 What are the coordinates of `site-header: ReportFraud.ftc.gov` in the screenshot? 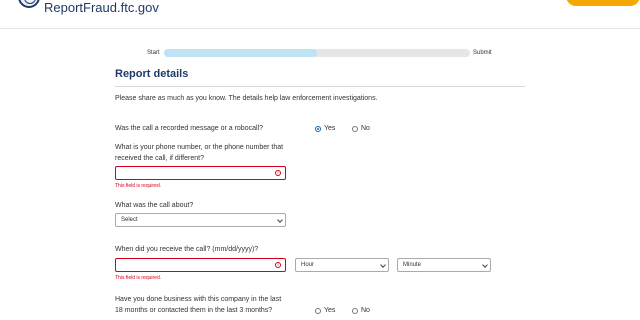 It's located at (320, 14).